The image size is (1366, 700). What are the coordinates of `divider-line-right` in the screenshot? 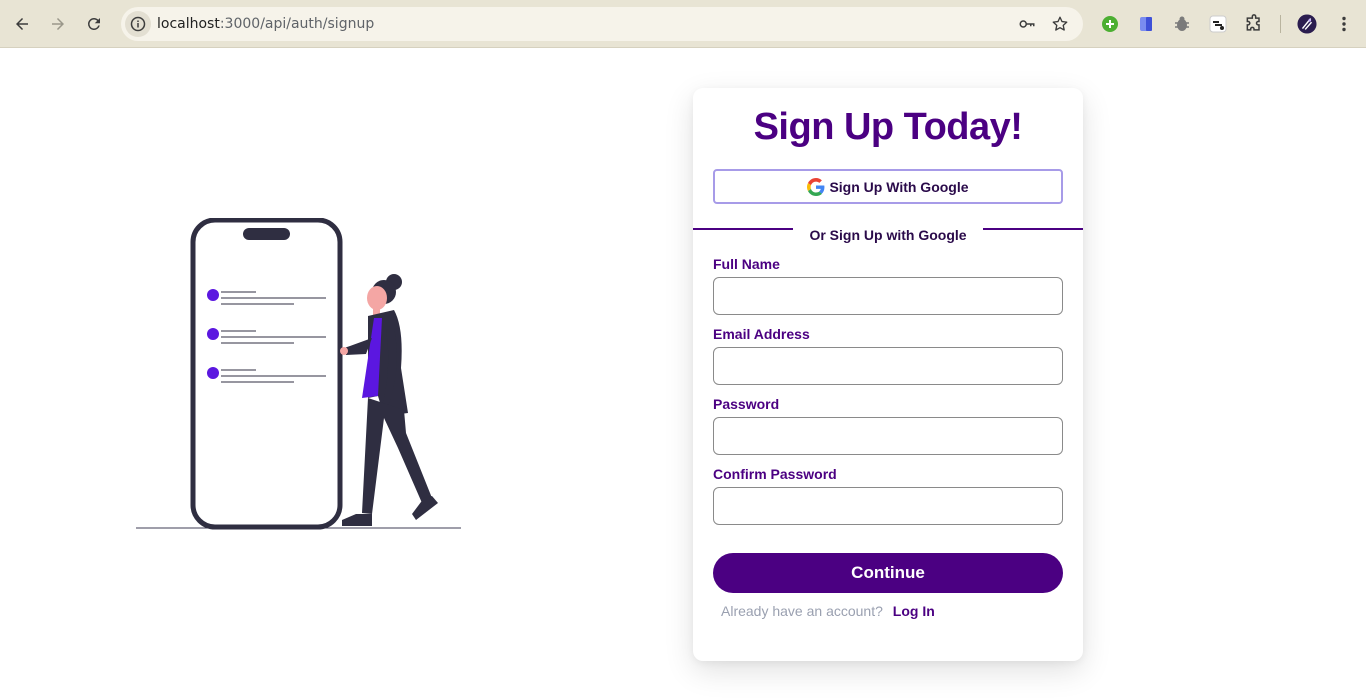 It's located at (1033, 229).